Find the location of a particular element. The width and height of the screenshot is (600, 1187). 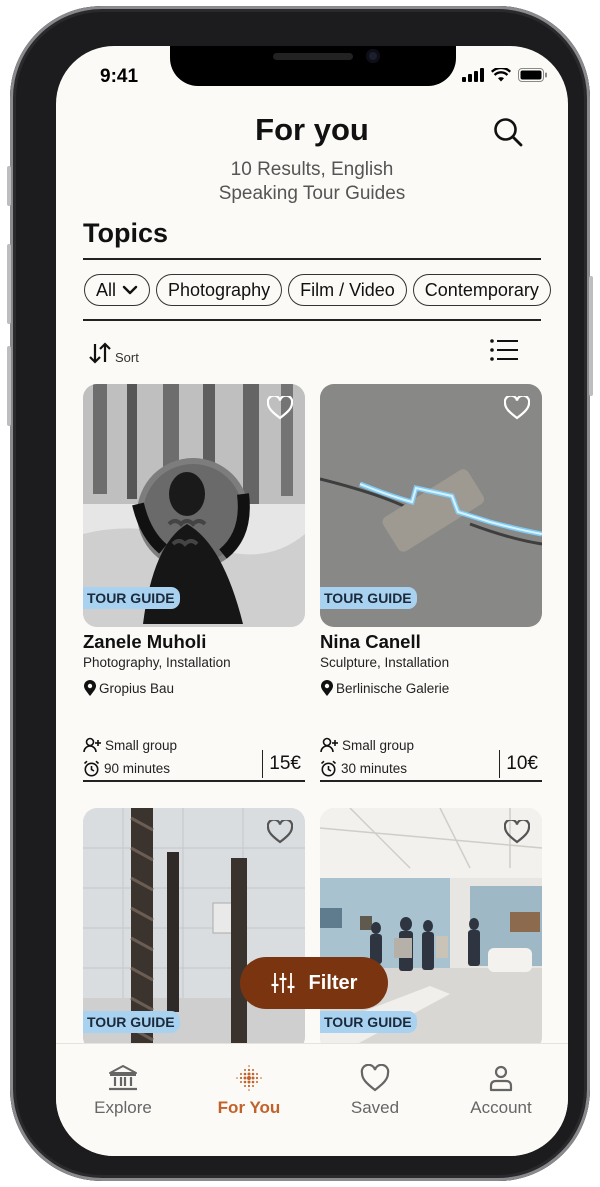

filter-label: Filter is located at coordinates (333, 982).